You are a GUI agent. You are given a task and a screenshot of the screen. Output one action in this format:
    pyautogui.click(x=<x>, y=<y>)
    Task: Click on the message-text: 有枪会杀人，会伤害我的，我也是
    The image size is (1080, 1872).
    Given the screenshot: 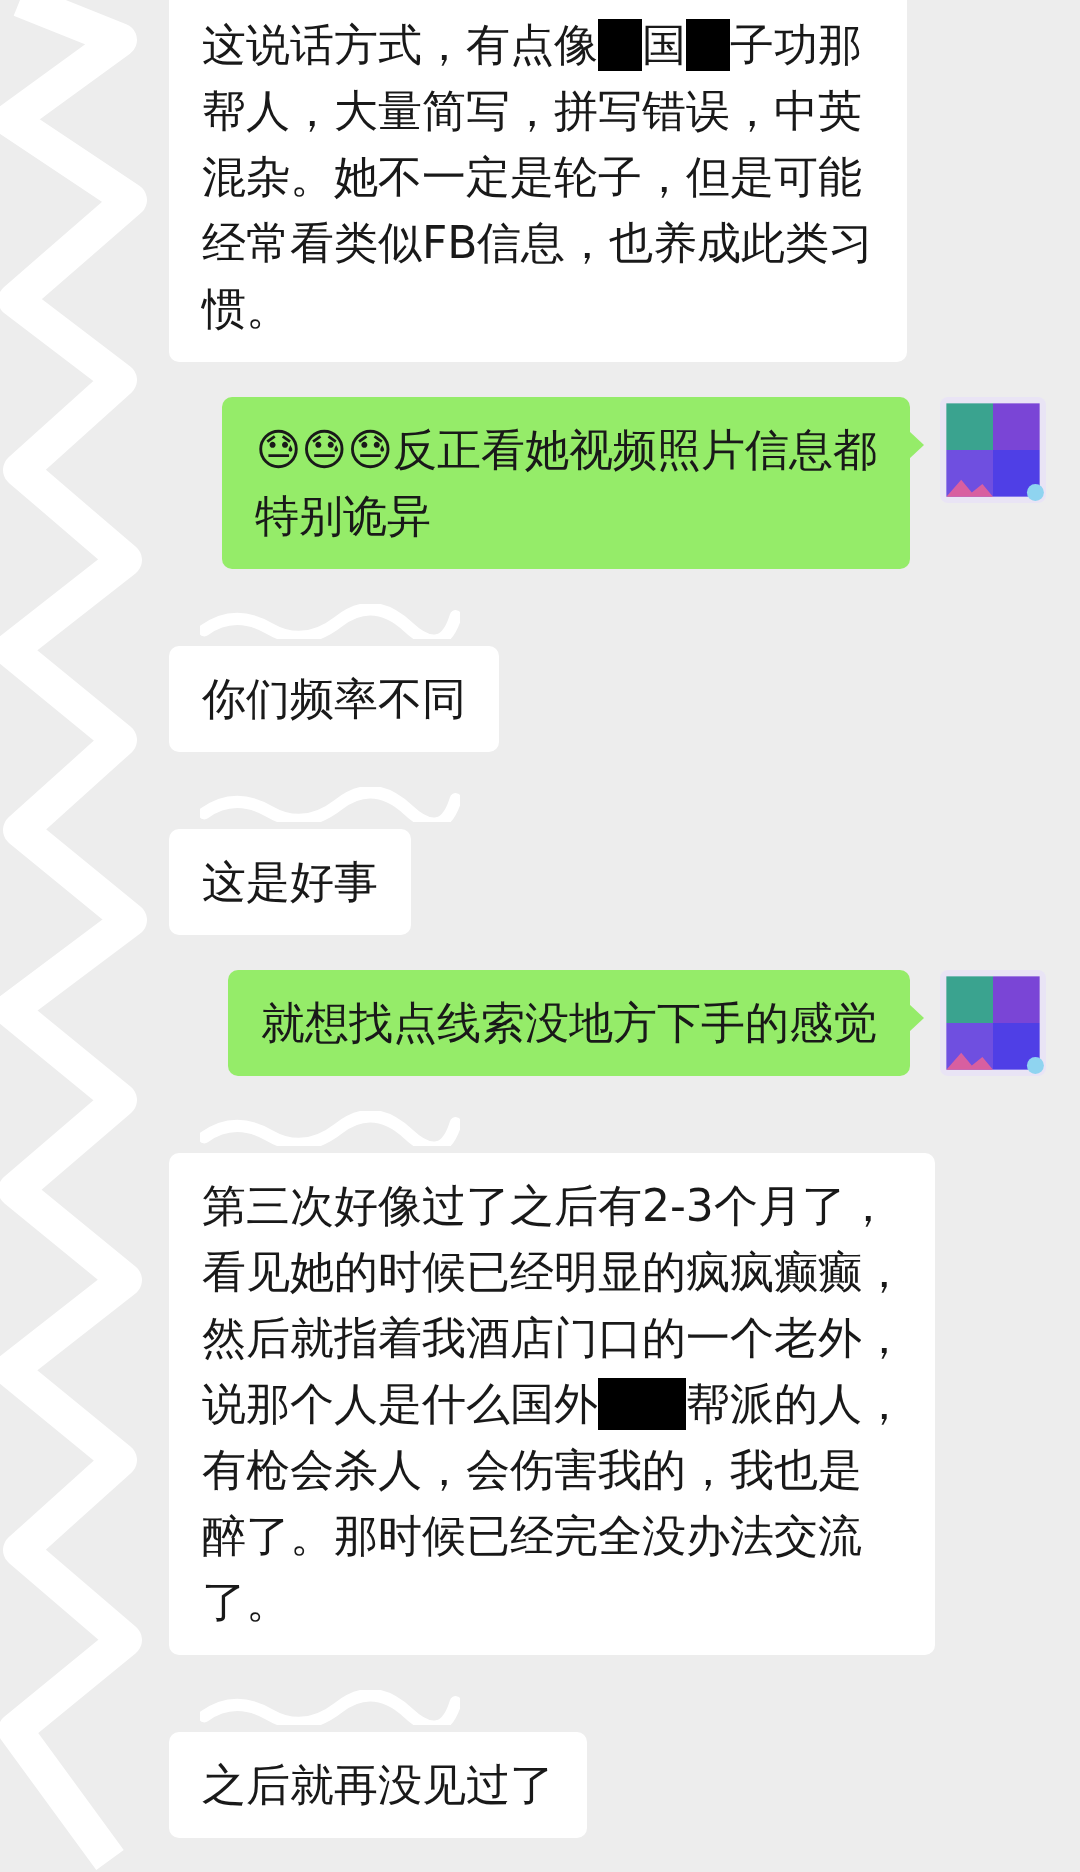 What is the action you would take?
    pyautogui.click(x=532, y=1470)
    